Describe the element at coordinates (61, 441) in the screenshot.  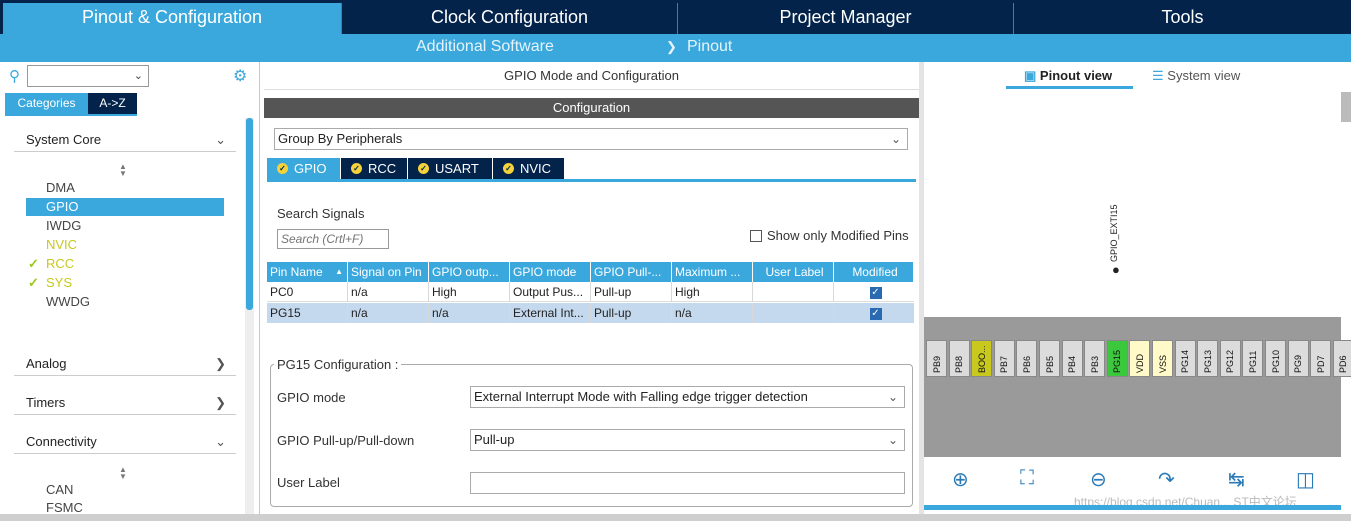
I see `category-label: Connectivity` at that location.